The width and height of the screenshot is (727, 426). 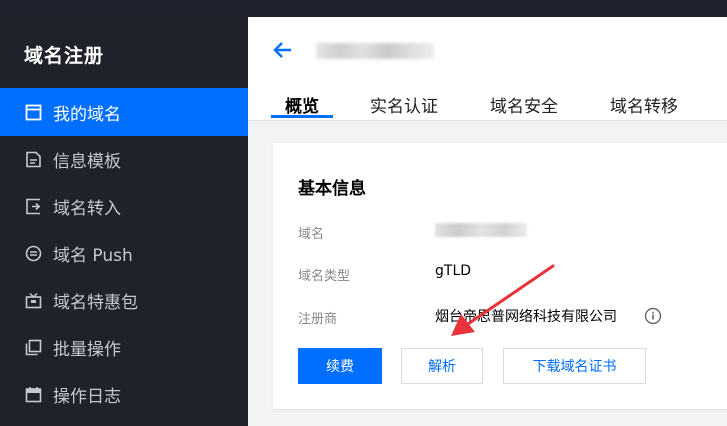 I want to click on domain-type-value: gTLD, so click(x=453, y=271).